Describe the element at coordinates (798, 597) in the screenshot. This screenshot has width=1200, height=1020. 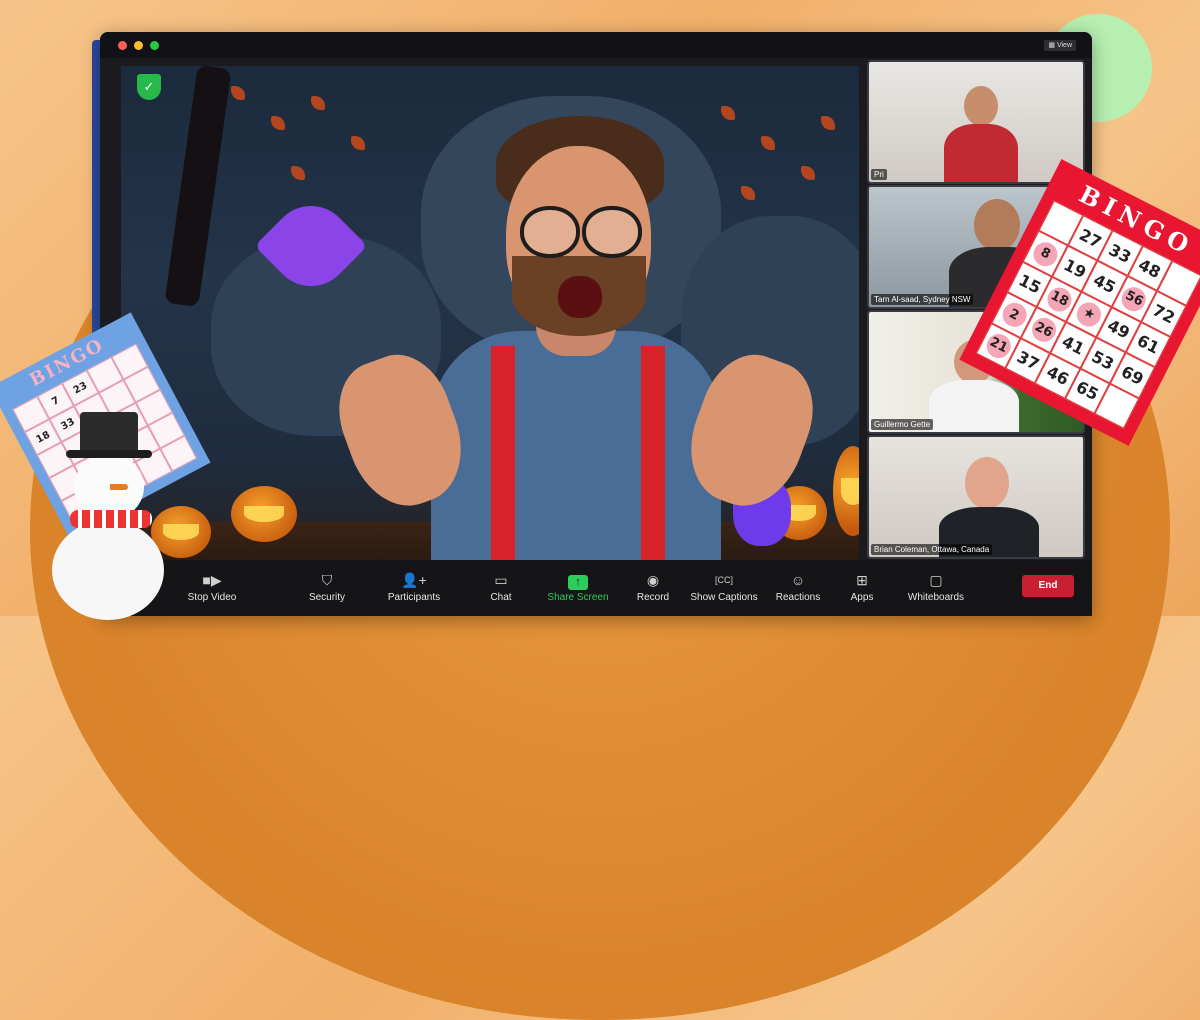
I see `reactions-label: Reactions` at that location.